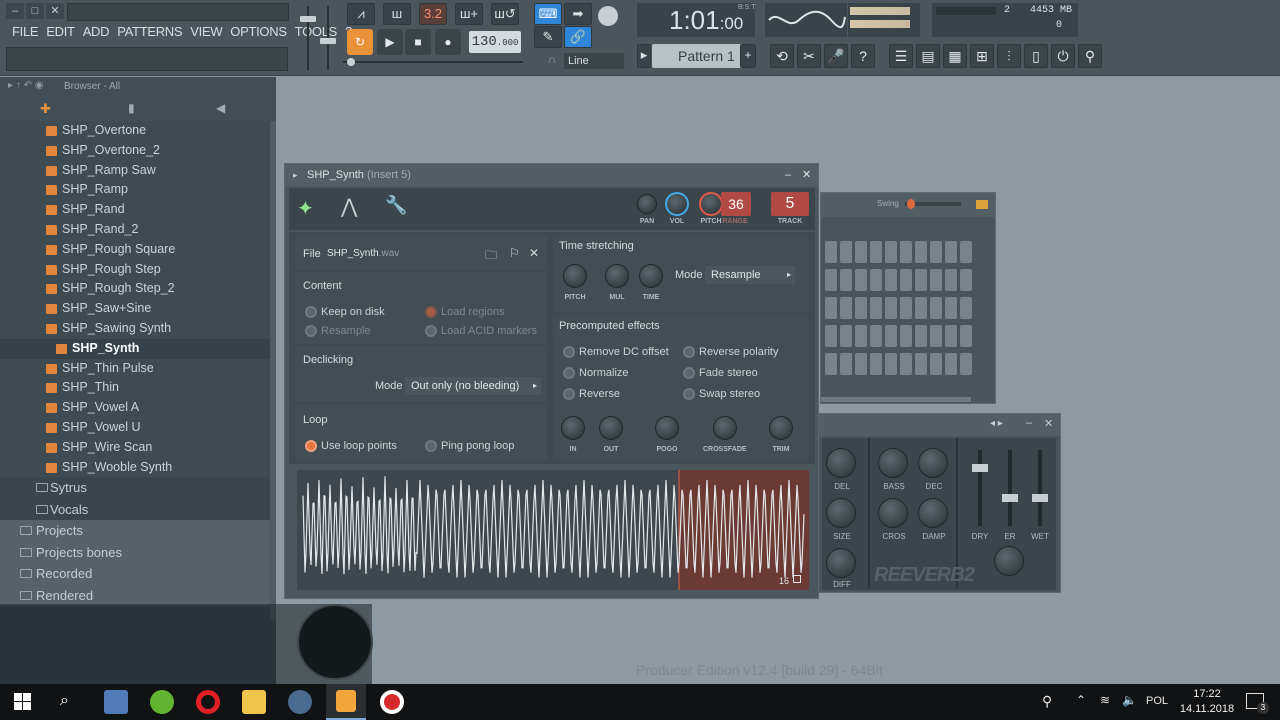  What do you see at coordinates (15, 11) in the screenshot?
I see `minimize-button: –` at bounding box center [15, 11].